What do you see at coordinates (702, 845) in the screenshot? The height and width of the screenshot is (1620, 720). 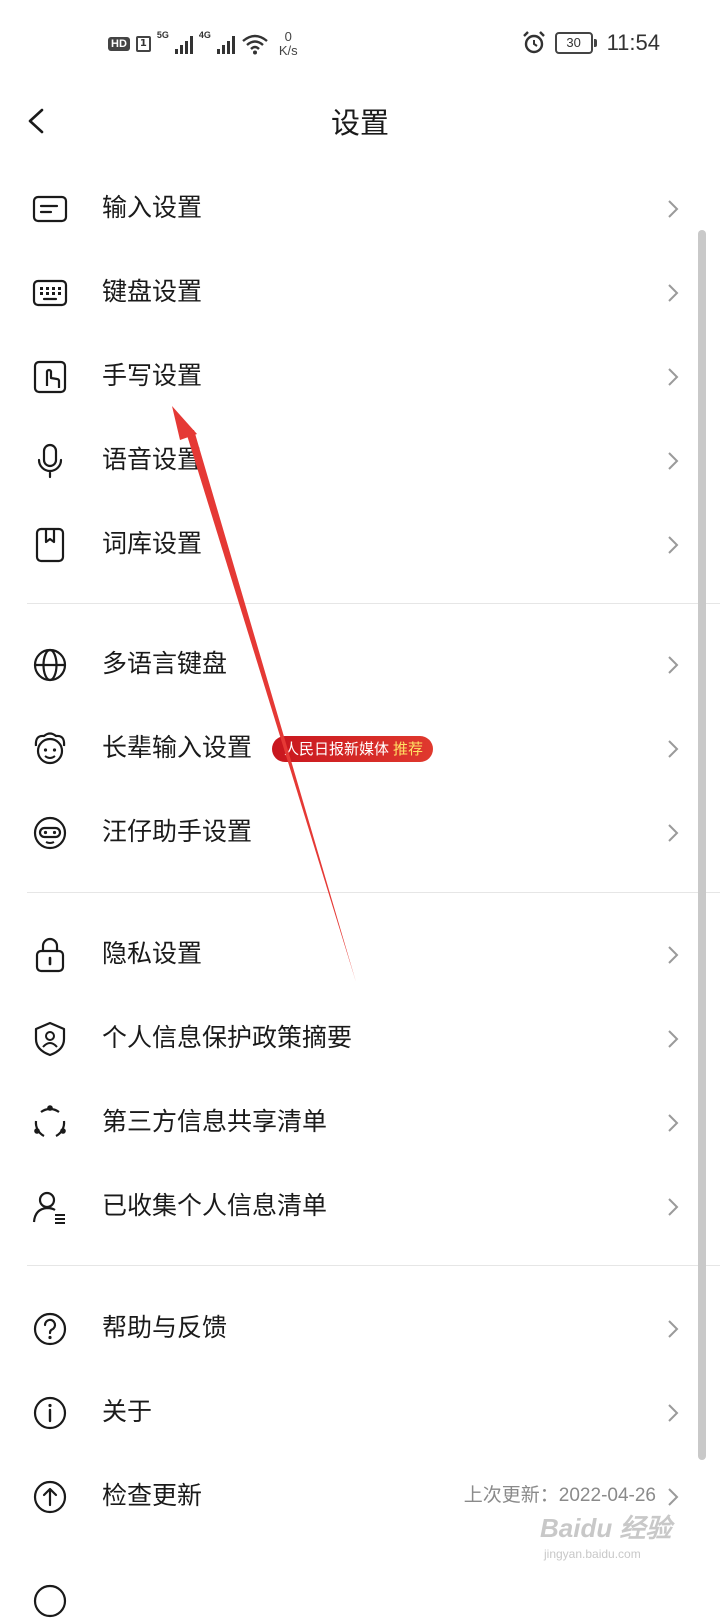 I see `scrollbar` at bounding box center [702, 845].